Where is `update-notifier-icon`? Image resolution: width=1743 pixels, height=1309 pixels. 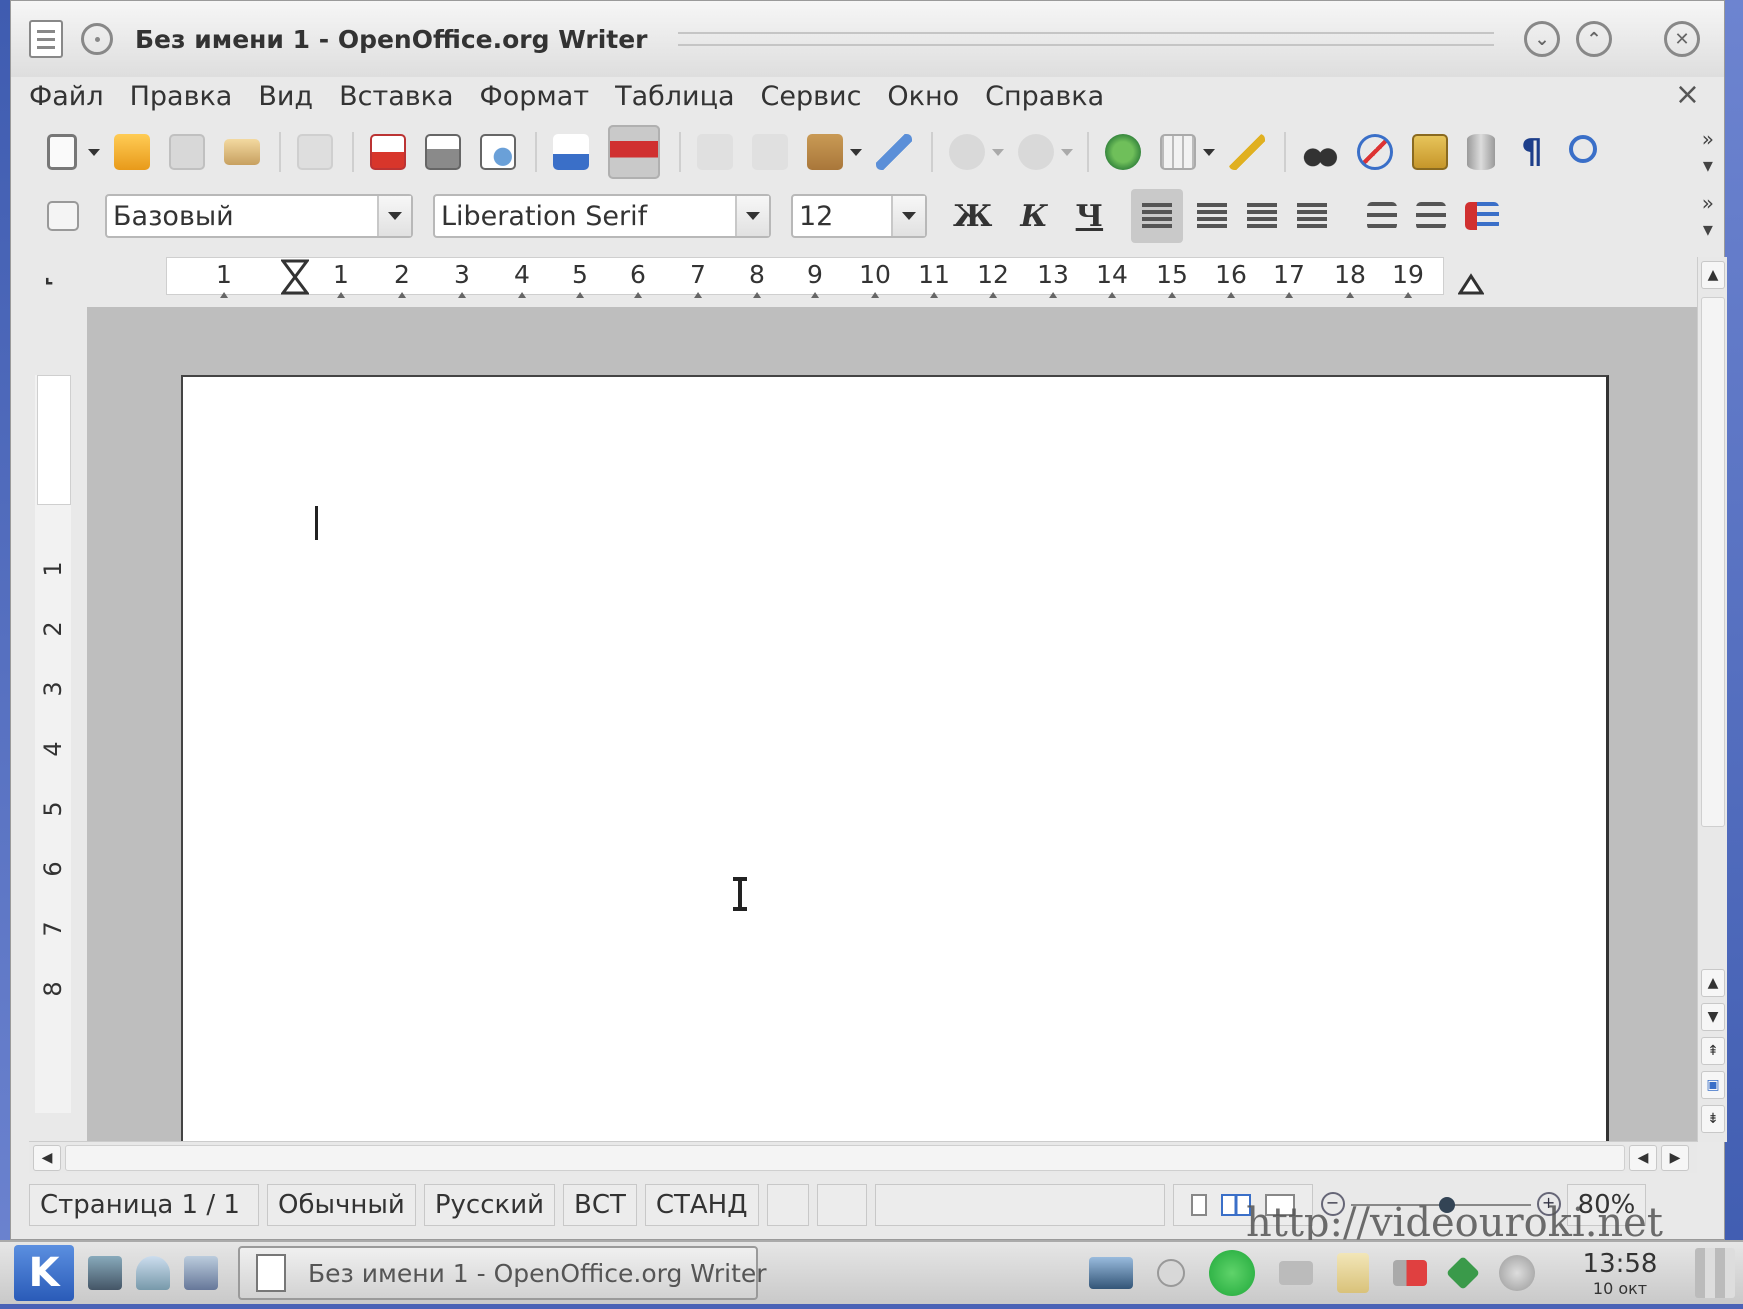
update-notifier-icon is located at coordinates (1463, 1273).